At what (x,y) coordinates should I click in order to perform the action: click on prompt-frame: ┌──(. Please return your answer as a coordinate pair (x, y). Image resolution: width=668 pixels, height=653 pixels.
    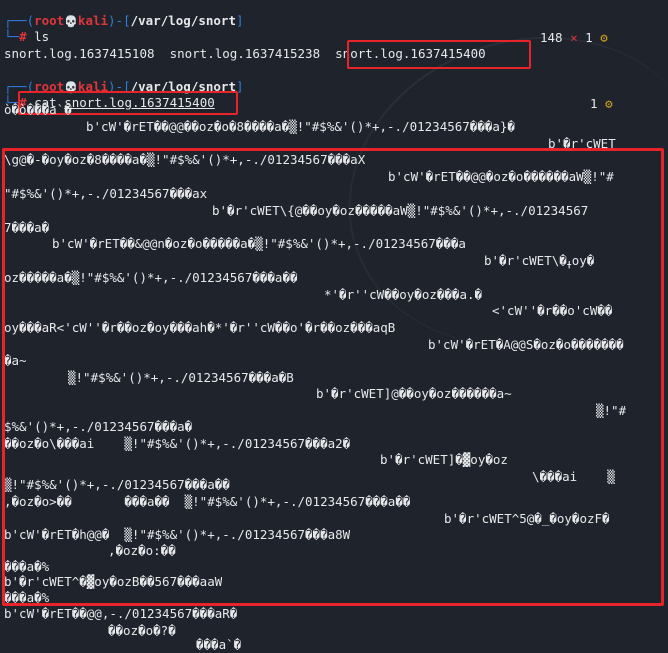
    Looking at the image, I should click on (19, 20).